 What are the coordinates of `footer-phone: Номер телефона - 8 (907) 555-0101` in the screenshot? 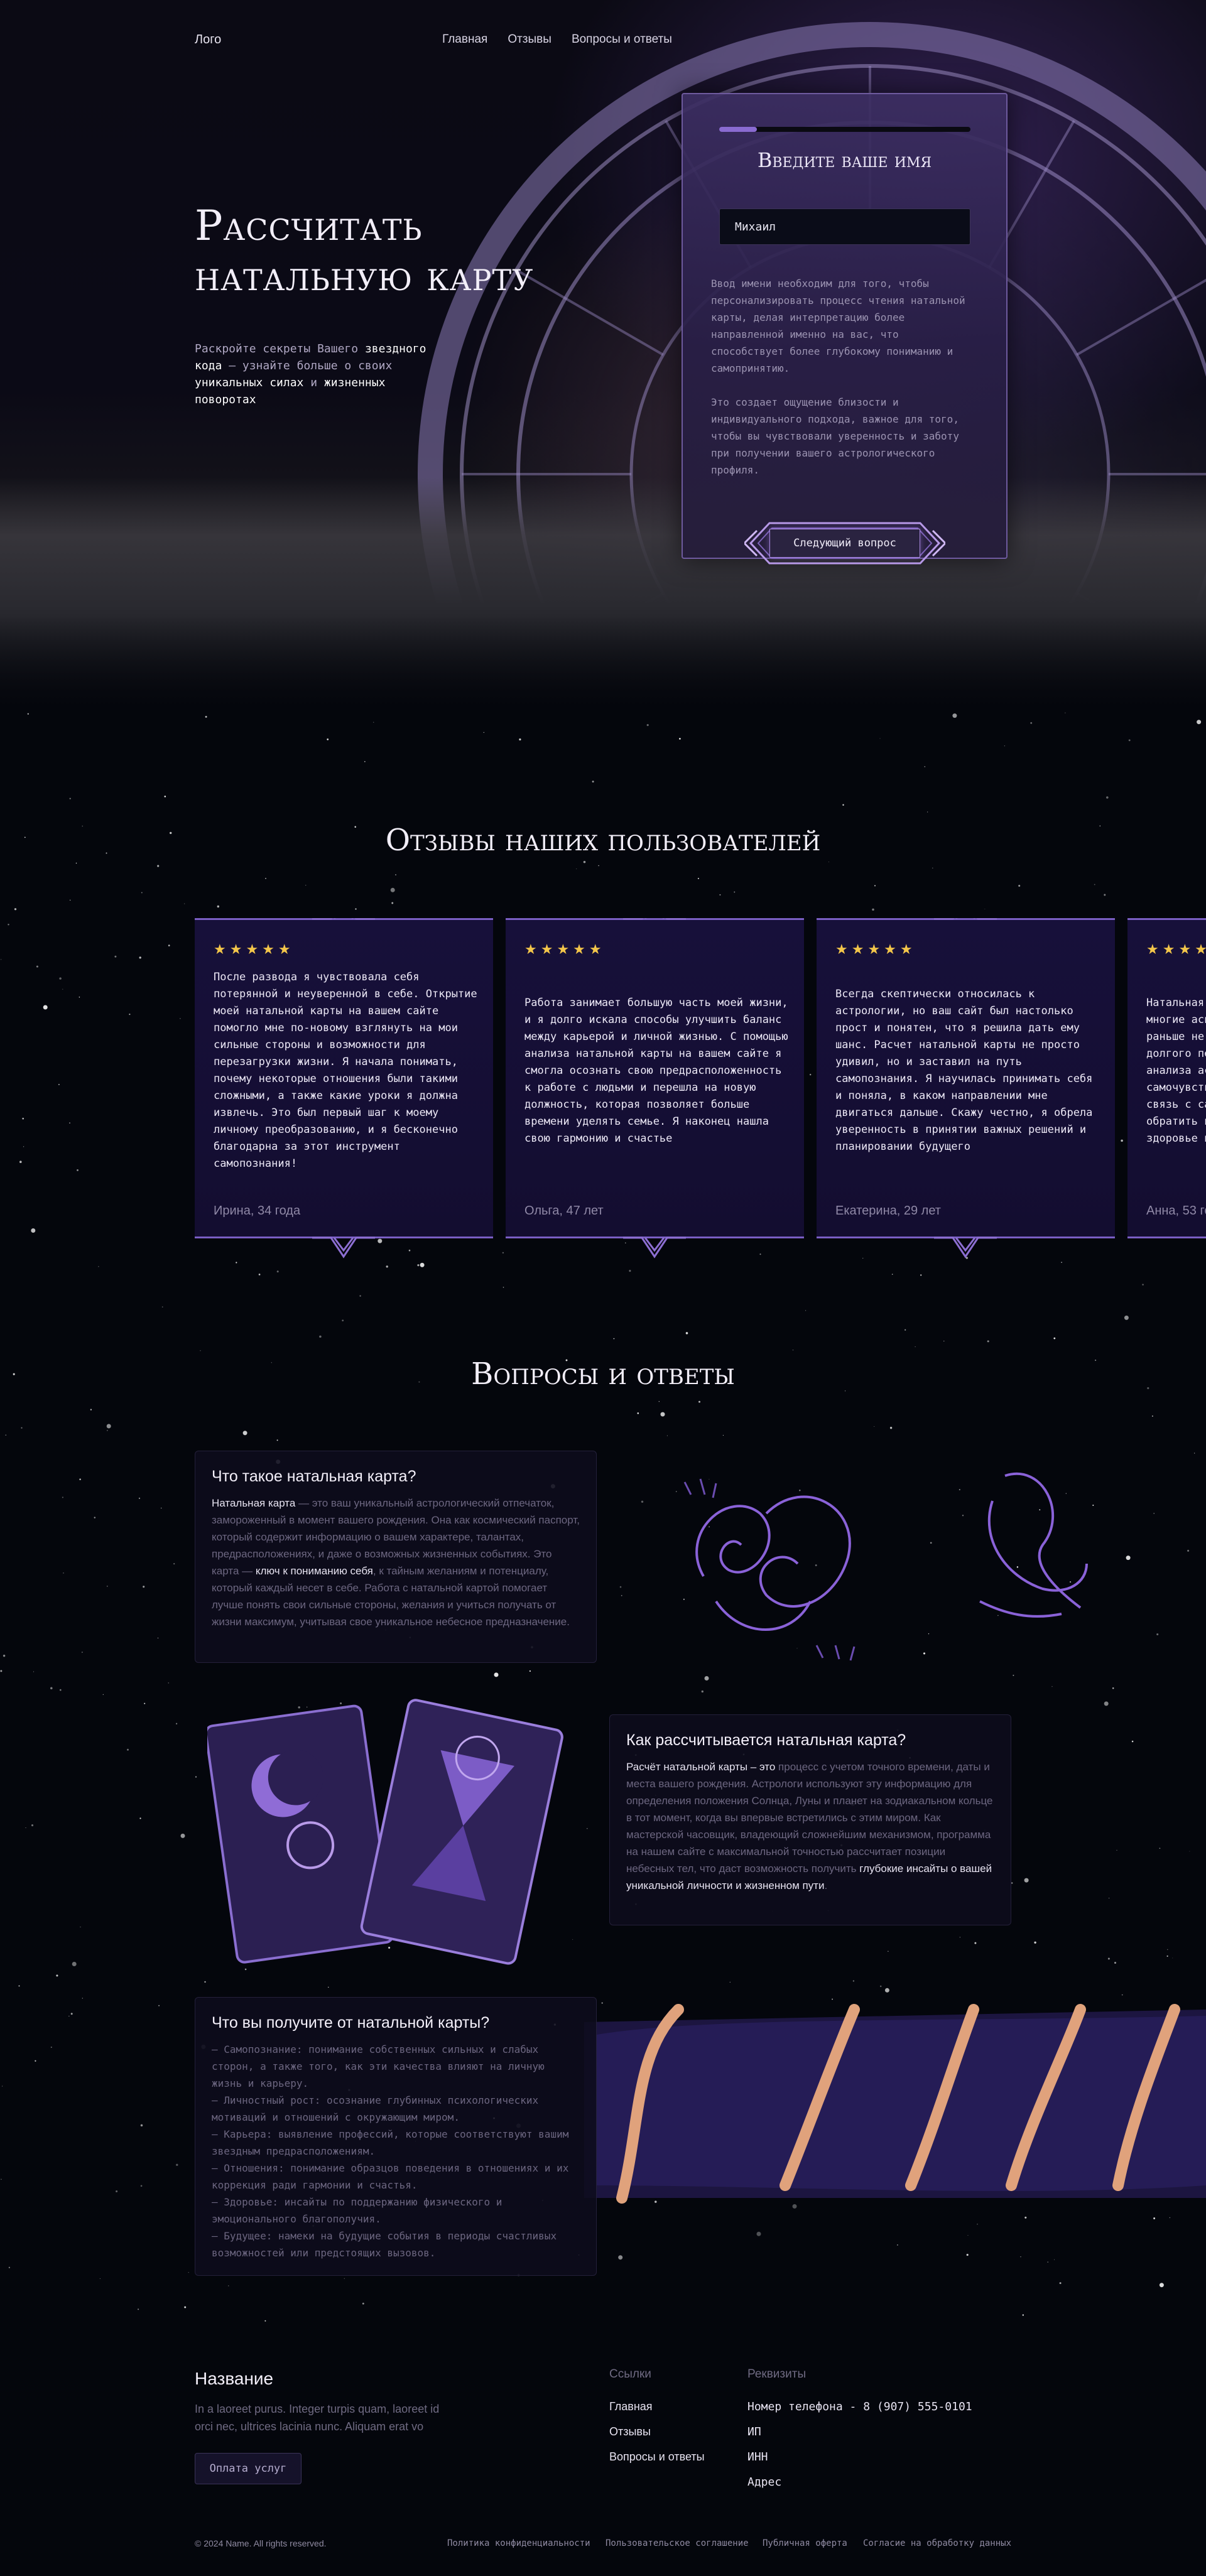 It's located at (860, 2406).